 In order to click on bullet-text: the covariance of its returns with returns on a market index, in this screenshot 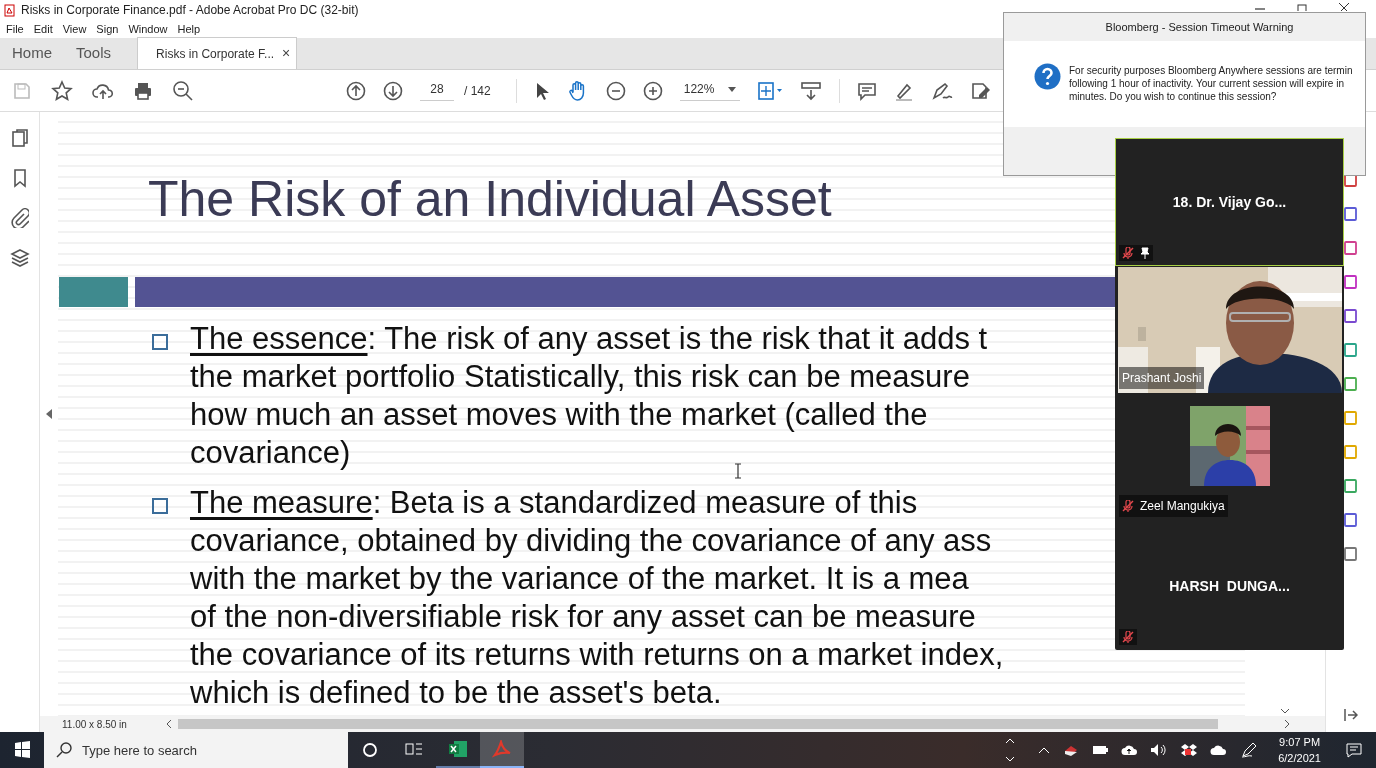, I will do `click(597, 655)`.